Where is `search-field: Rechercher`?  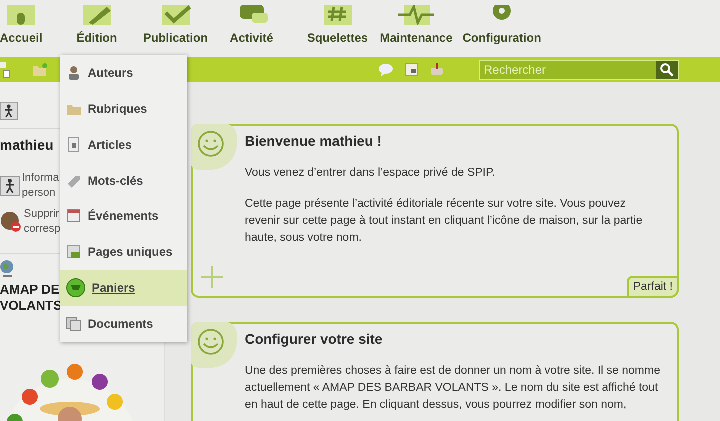 search-field: Rechercher is located at coordinates (579, 70).